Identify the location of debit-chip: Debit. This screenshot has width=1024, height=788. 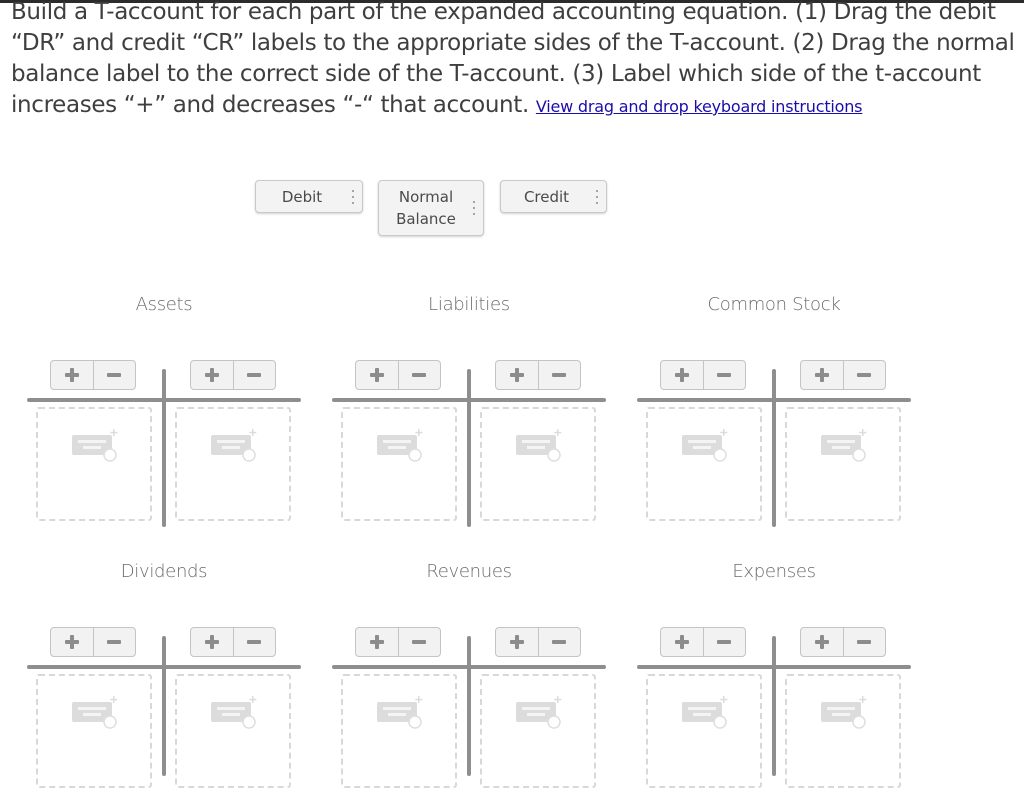
(309, 196).